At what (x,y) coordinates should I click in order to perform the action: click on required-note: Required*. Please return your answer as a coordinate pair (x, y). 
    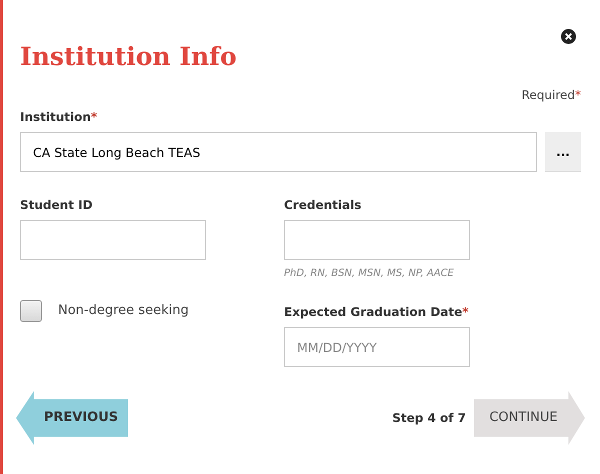
    Looking at the image, I should click on (551, 95).